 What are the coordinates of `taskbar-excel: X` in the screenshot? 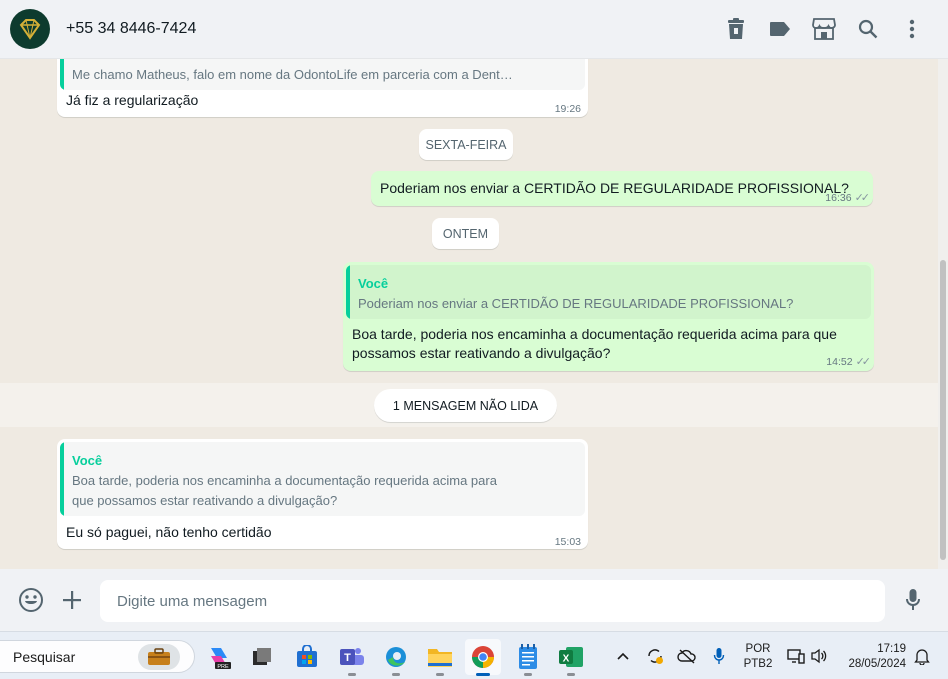 It's located at (571, 657).